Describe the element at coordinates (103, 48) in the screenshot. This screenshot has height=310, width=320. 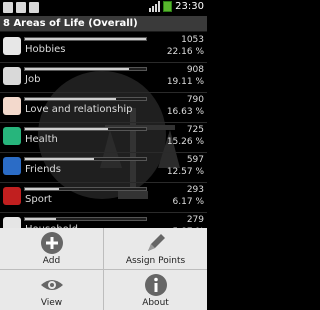
I see `area-row: Hobbies 1053 22.16 %` at that location.